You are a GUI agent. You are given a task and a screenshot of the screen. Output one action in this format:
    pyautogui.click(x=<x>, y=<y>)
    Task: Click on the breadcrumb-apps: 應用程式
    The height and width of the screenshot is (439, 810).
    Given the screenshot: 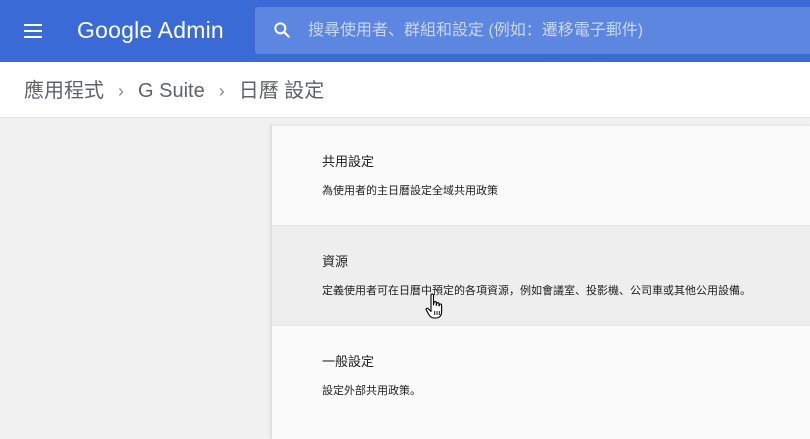 What is the action you would take?
    pyautogui.click(x=64, y=91)
    